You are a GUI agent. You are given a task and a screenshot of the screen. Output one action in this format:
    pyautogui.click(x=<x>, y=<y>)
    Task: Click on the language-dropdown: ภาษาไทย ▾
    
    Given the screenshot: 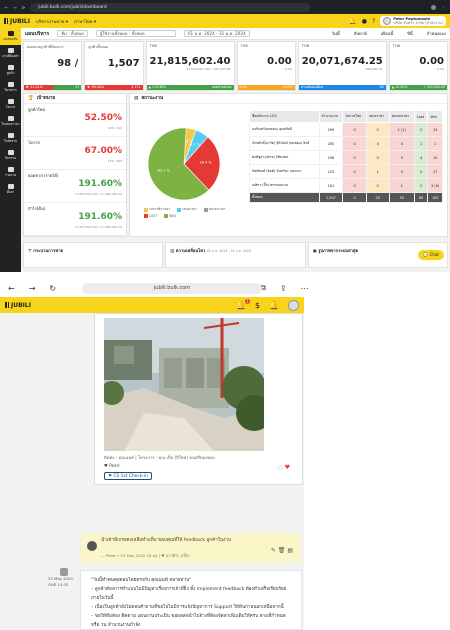 What is the action you would take?
    pyautogui.click(x=85, y=21)
    